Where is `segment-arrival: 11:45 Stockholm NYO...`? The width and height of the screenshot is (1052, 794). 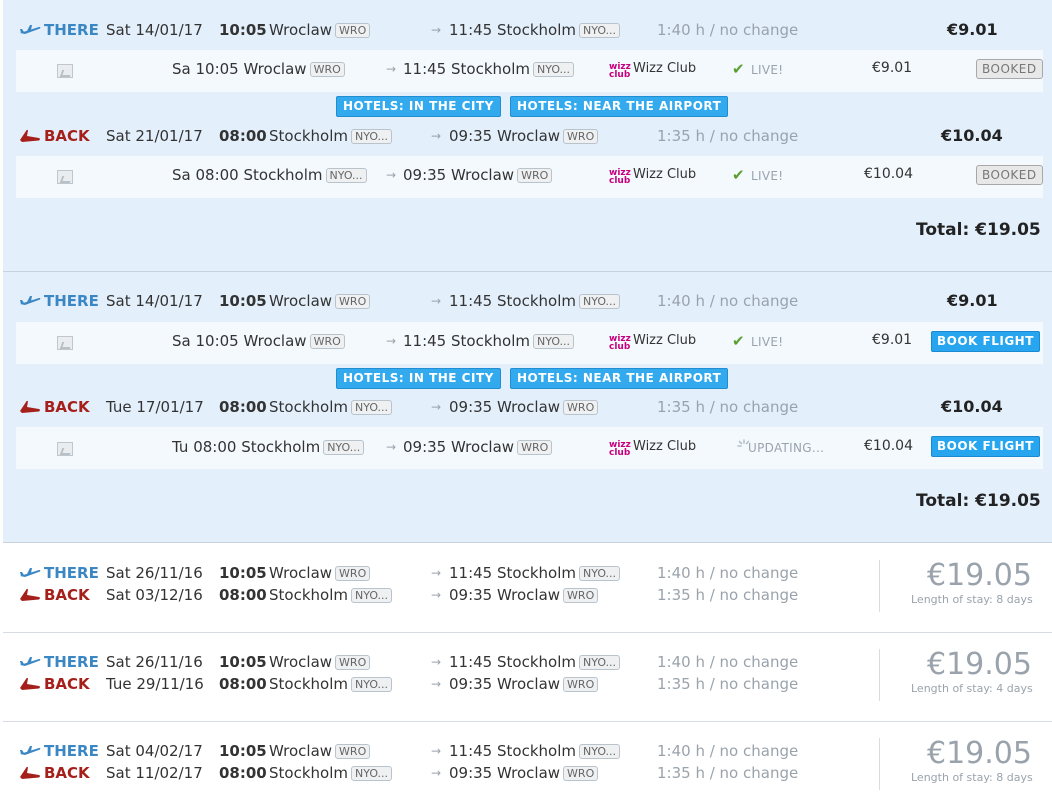 segment-arrival: 11:45 Stockholm NYO... is located at coordinates (489, 69).